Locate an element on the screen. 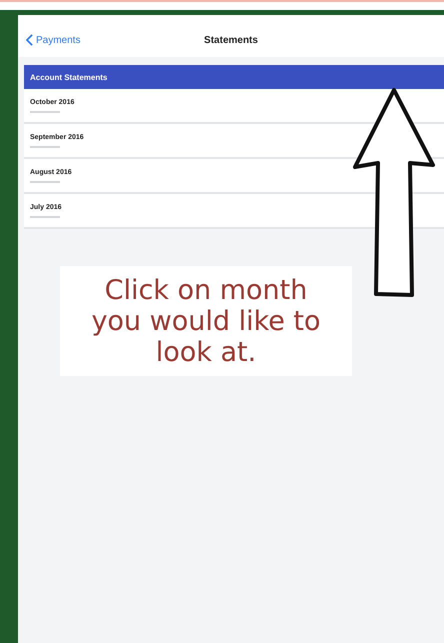  back-chevron-icon is located at coordinates (29, 40).